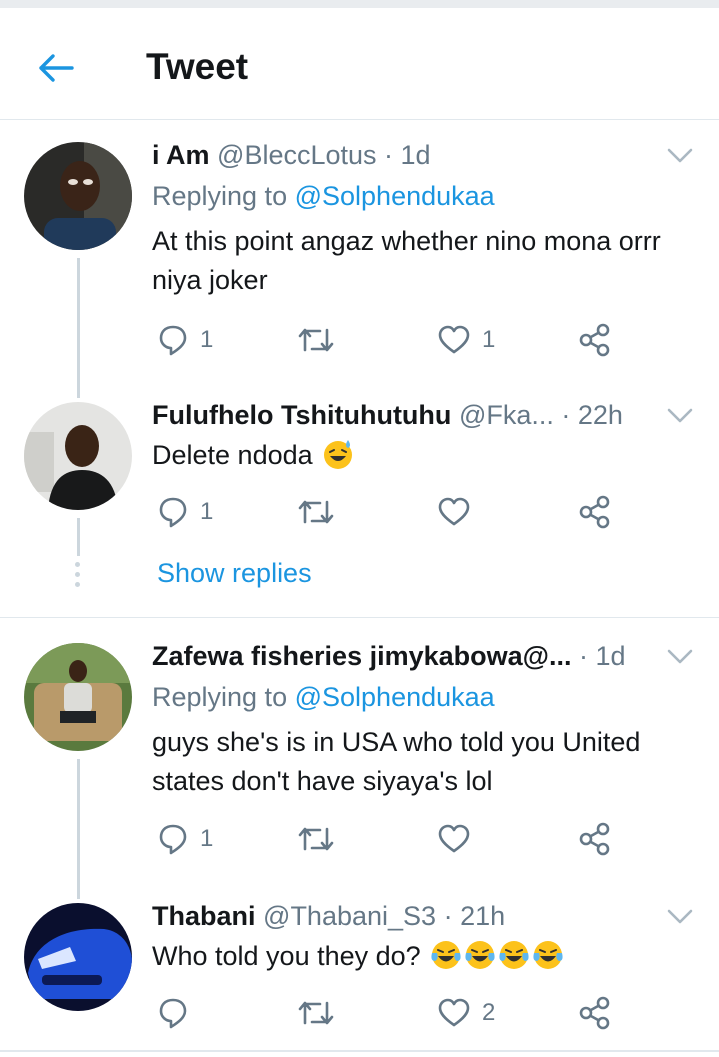 Image resolution: width=719 pixels, height=1057 pixels. I want to click on app-header: Tweet, so click(359, 64).